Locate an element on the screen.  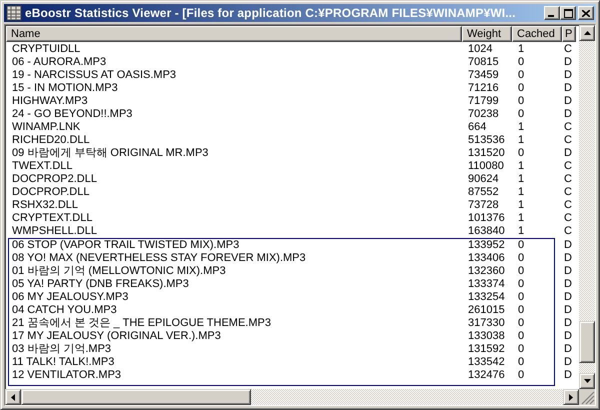
weight-cell-text: 133952 is located at coordinates (486, 245).